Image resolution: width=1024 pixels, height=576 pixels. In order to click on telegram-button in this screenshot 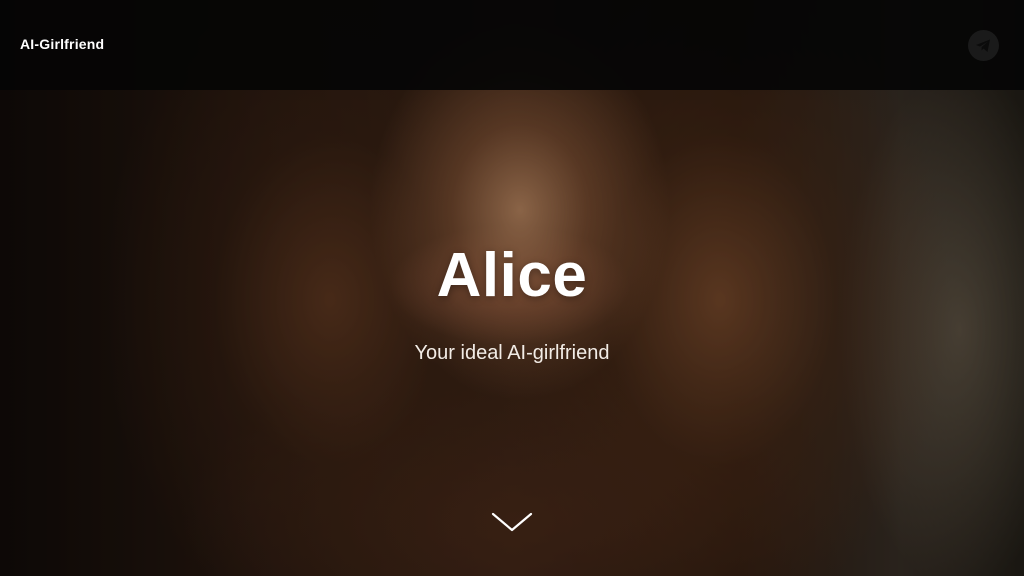, I will do `click(983, 45)`.